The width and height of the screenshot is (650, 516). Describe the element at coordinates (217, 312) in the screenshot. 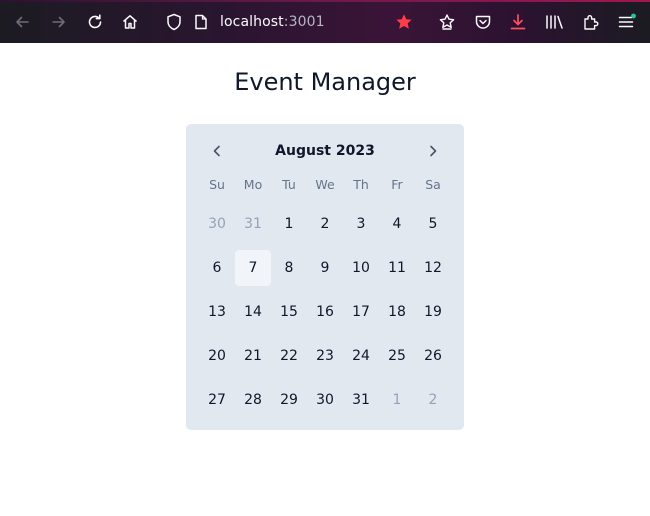

I see `calendar-day: 13` at that location.